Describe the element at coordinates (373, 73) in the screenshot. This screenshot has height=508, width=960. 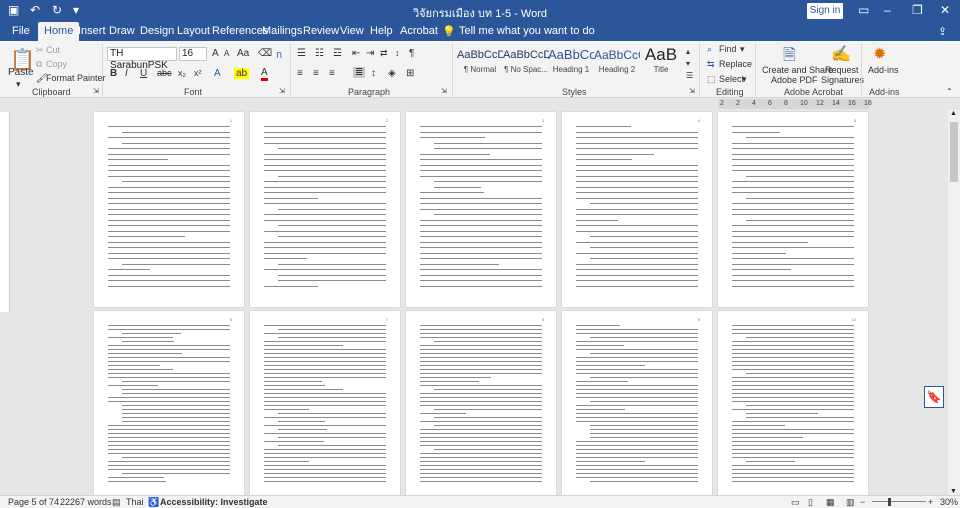
I see `line-spacing-icon: ↕` at that location.